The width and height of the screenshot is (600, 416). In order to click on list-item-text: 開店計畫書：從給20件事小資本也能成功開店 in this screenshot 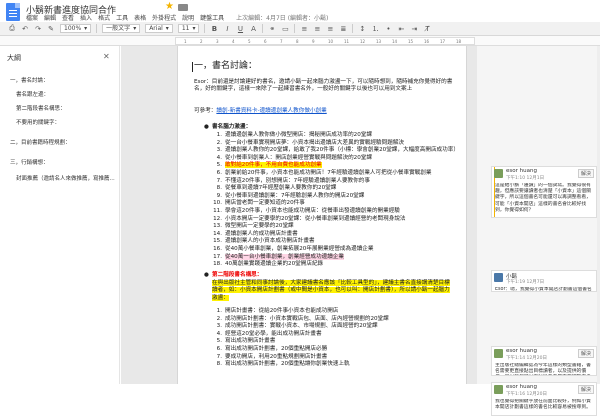, I will do `click(282, 311)`.